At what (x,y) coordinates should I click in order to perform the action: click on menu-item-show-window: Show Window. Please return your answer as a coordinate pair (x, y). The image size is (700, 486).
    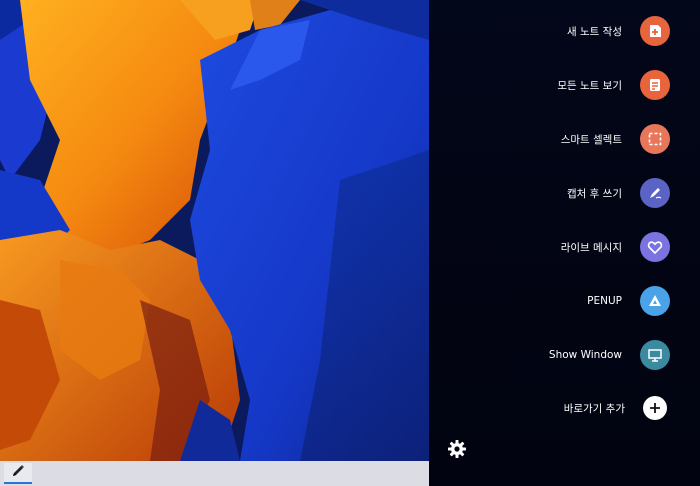
    Looking at the image, I should click on (609, 355).